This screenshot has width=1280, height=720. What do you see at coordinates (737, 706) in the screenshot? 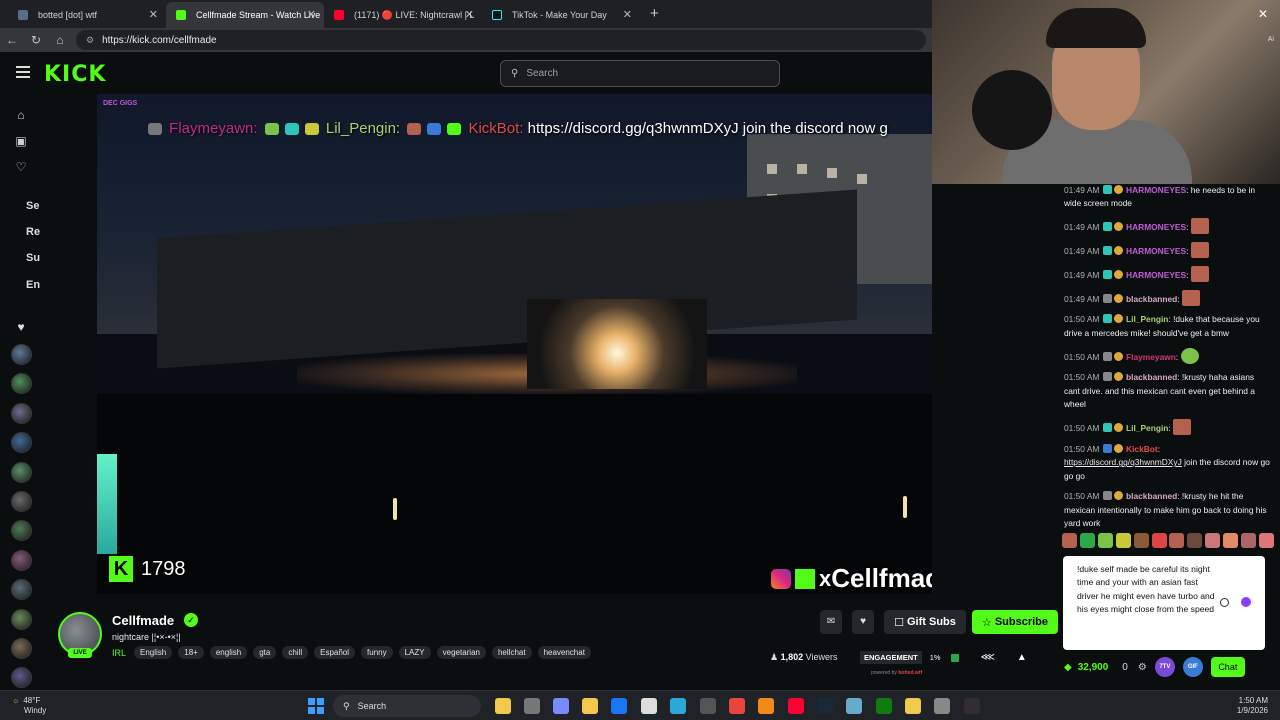
I see `chrome-icon` at bounding box center [737, 706].